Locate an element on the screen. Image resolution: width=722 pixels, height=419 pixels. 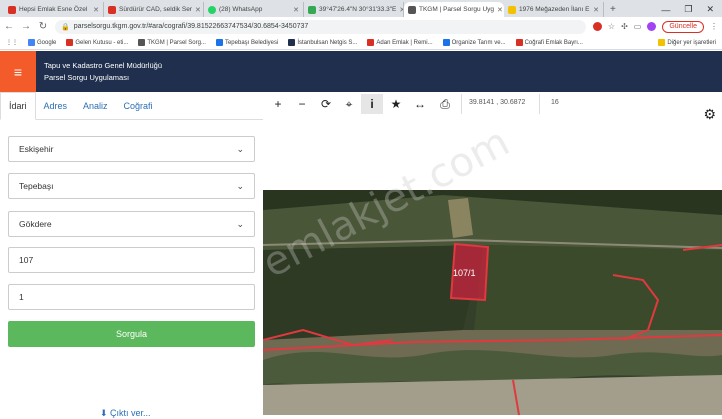
gmail-icon is located at coordinates (70, 42).